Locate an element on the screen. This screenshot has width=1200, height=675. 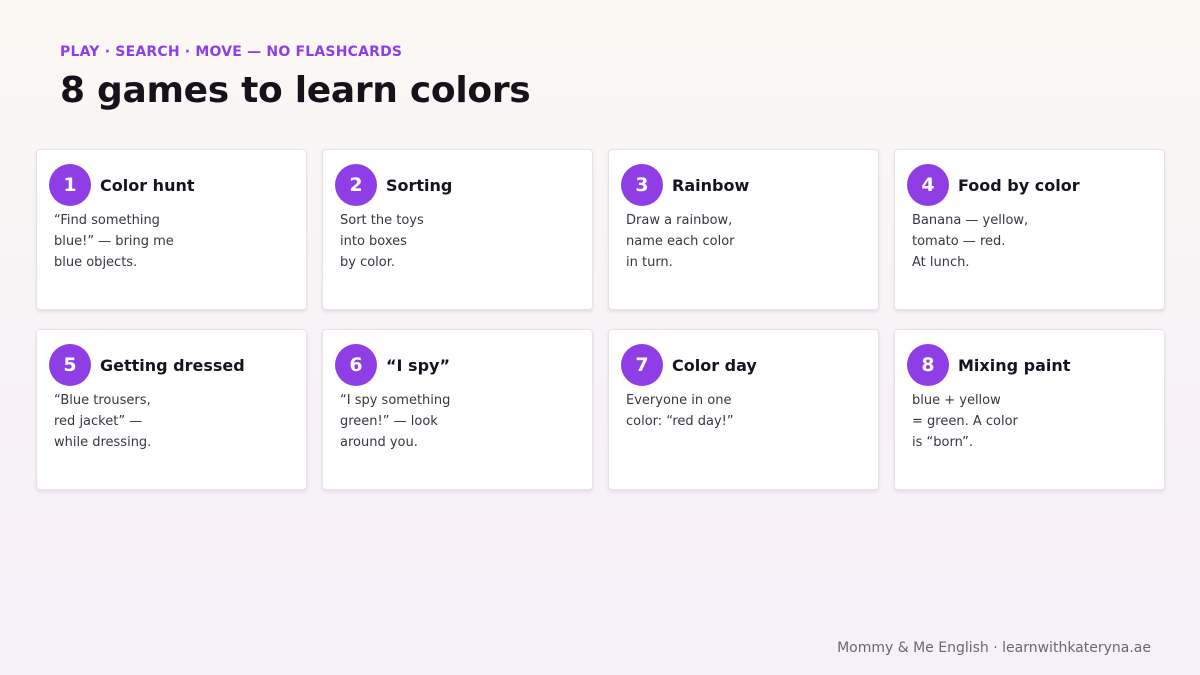
page-title: 8 games to learn colors is located at coordinates (295, 90).